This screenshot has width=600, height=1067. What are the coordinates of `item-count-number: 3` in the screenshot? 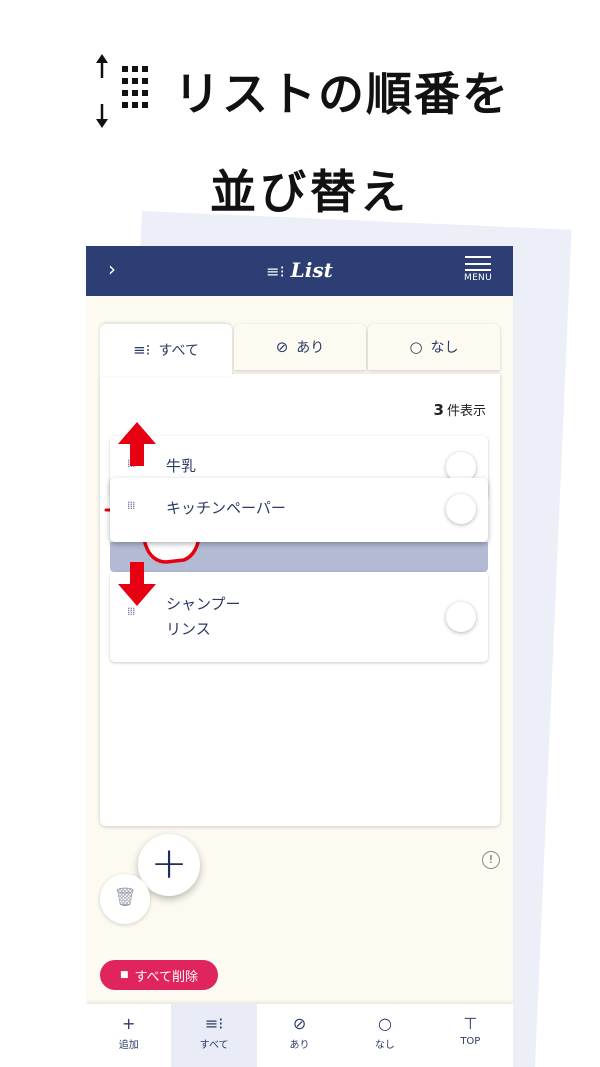 It's located at (438, 410).